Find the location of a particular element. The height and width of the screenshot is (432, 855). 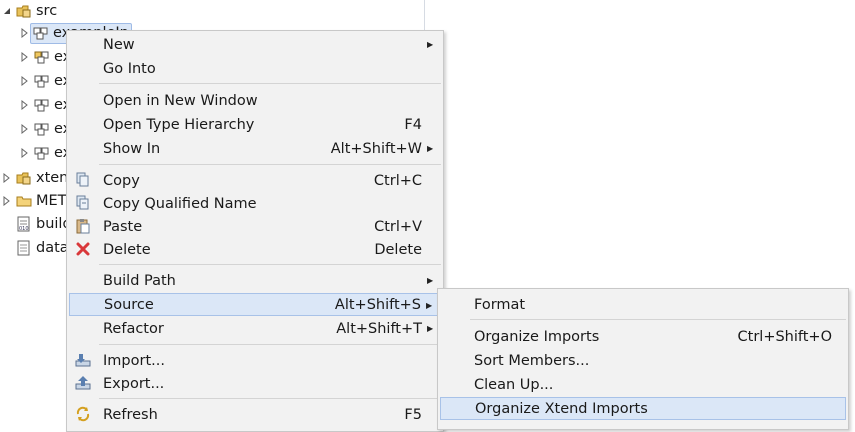

menu-item-copy-qualified-name: Copy Qualified Name is located at coordinates (255, 203).